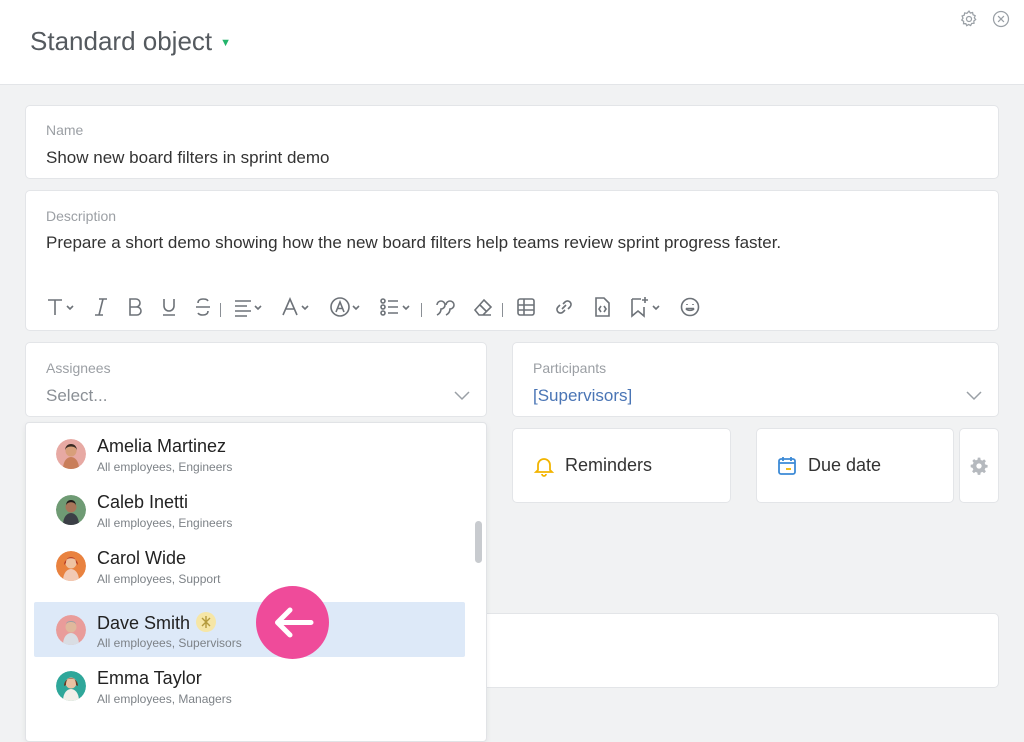 This screenshot has width=1024, height=742. What do you see at coordinates (483, 307) in the screenshot?
I see `eraser-icon` at bounding box center [483, 307].